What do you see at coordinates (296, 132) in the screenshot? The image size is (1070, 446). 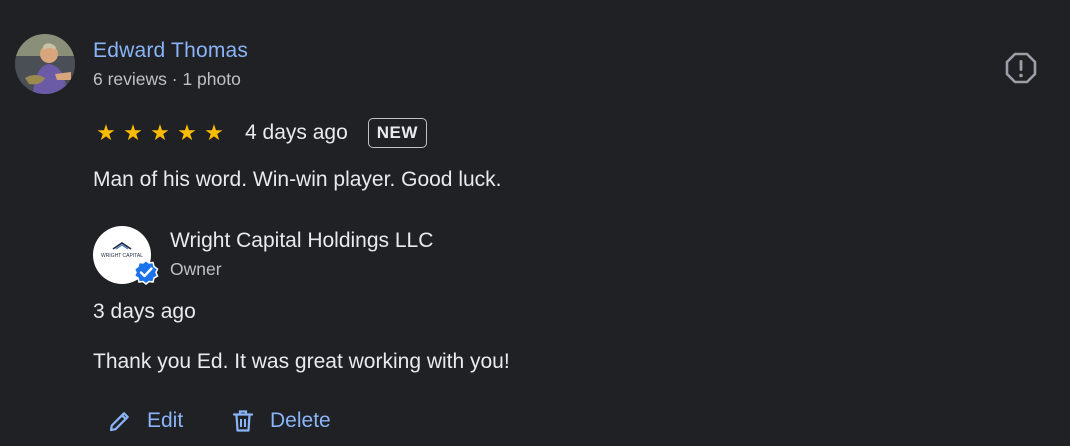 I see `review-time: 4 days ago` at bounding box center [296, 132].